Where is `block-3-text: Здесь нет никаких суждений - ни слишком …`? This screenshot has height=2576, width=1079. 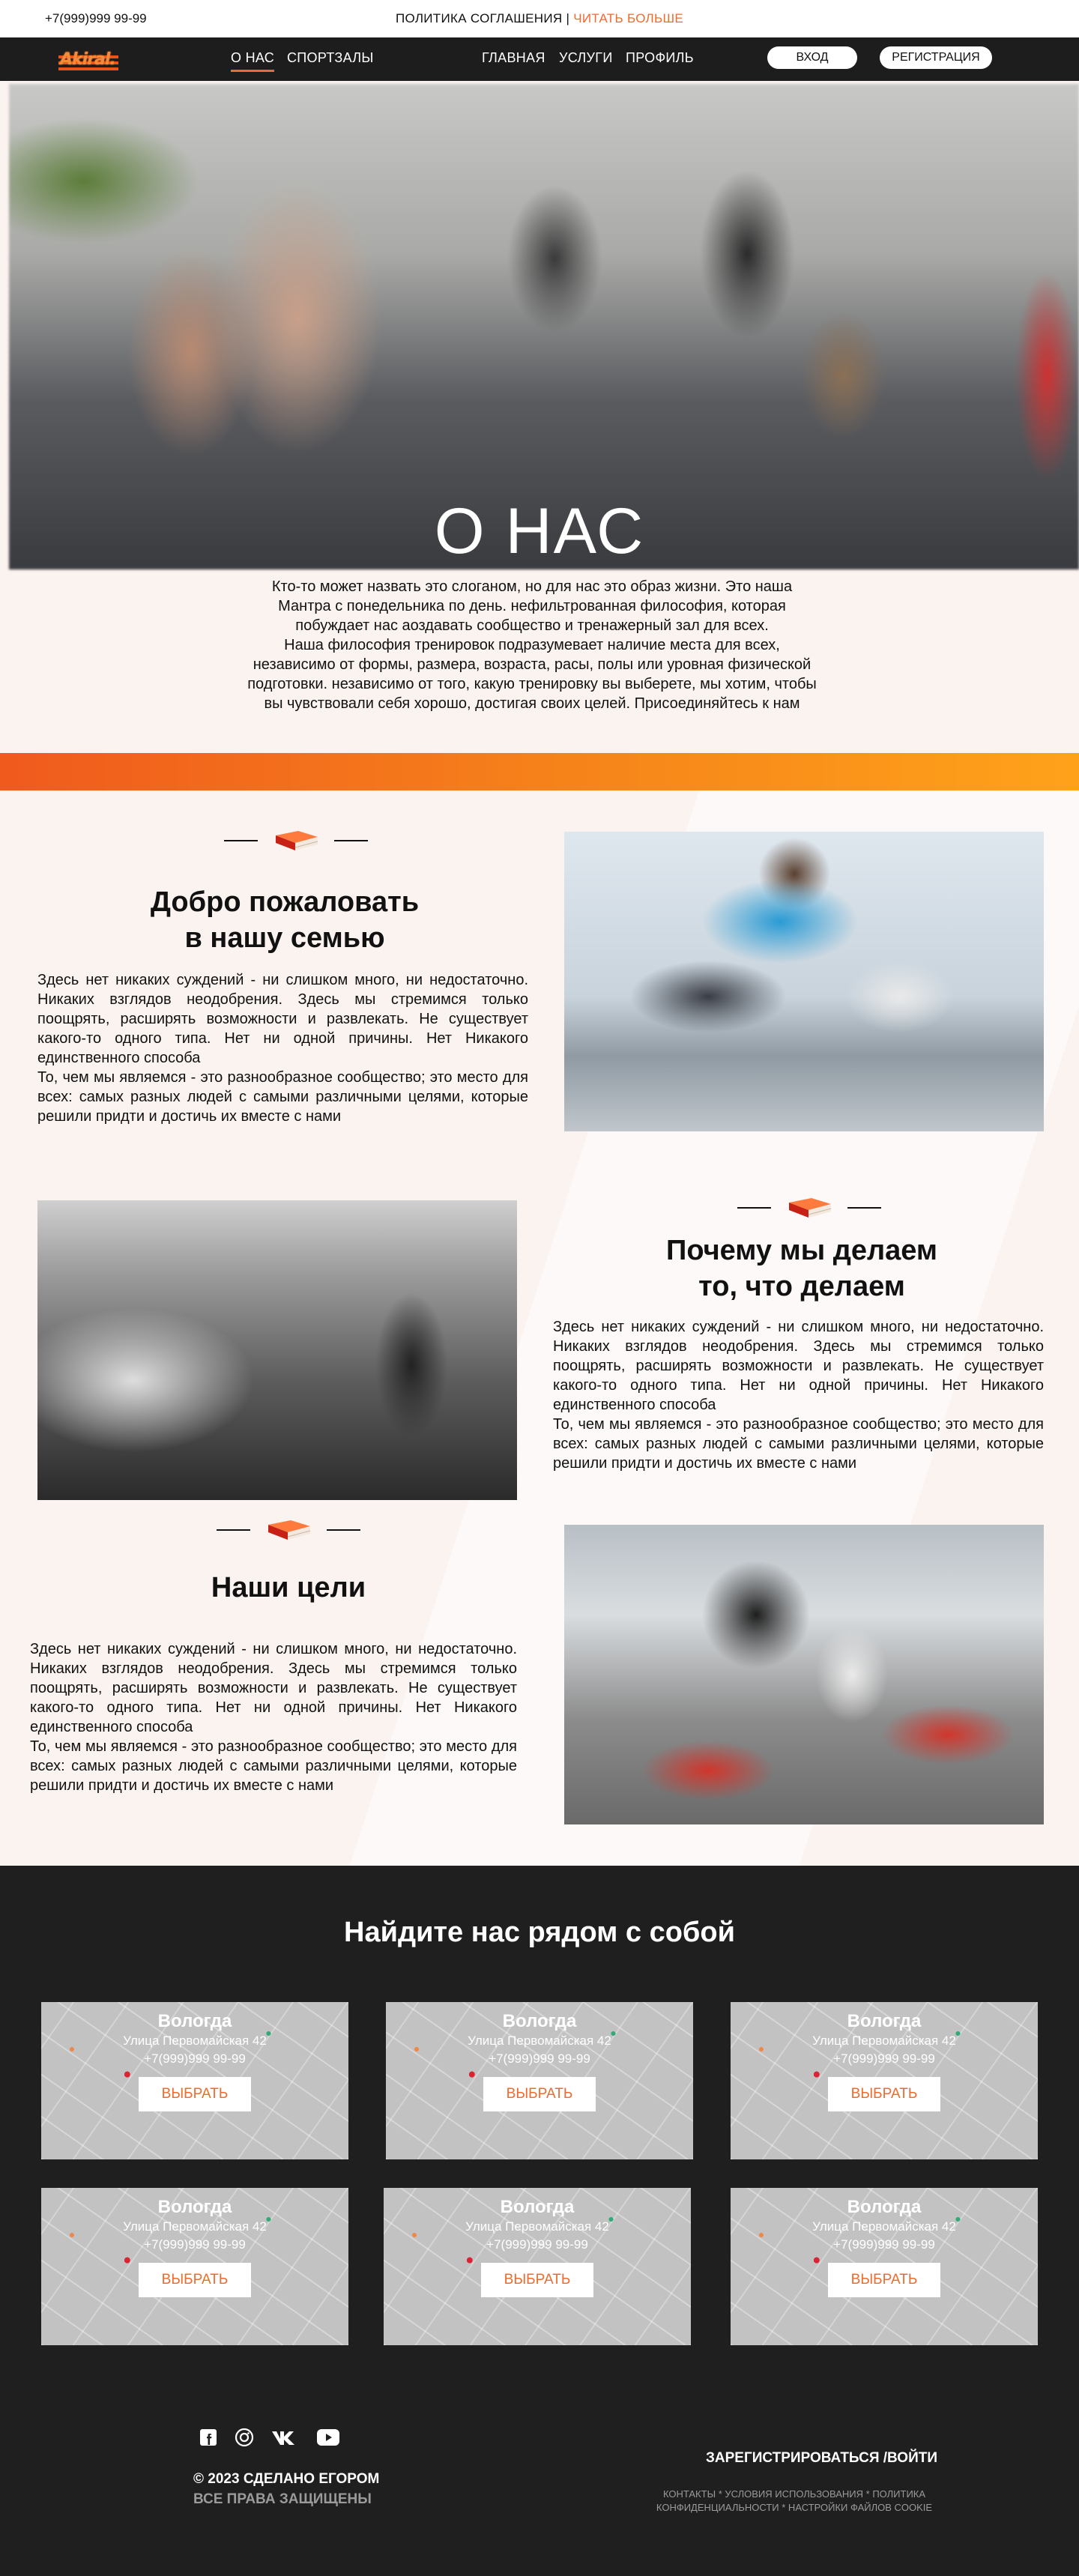 block-3-text: Здесь нет никаких суждений - ни слишком … is located at coordinates (273, 1717).